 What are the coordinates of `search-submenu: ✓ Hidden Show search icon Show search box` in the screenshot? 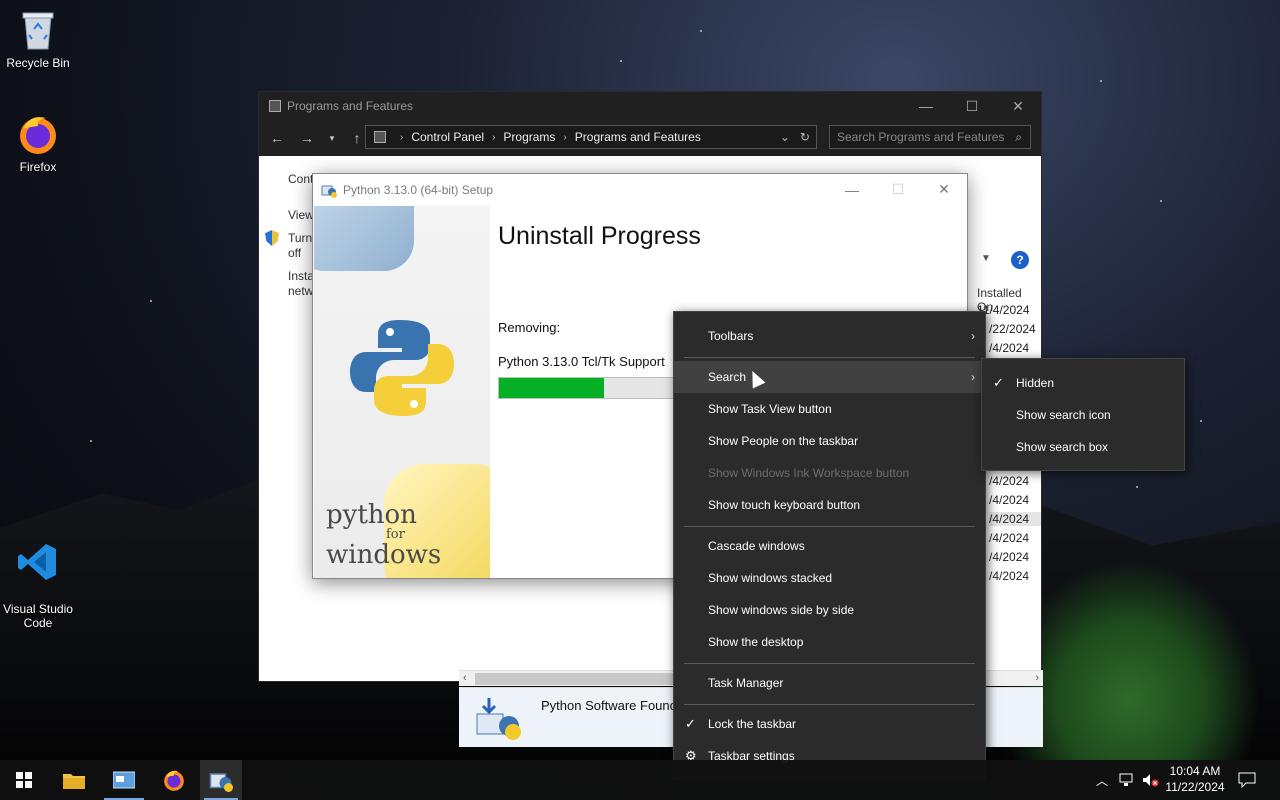 It's located at (1083, 414).